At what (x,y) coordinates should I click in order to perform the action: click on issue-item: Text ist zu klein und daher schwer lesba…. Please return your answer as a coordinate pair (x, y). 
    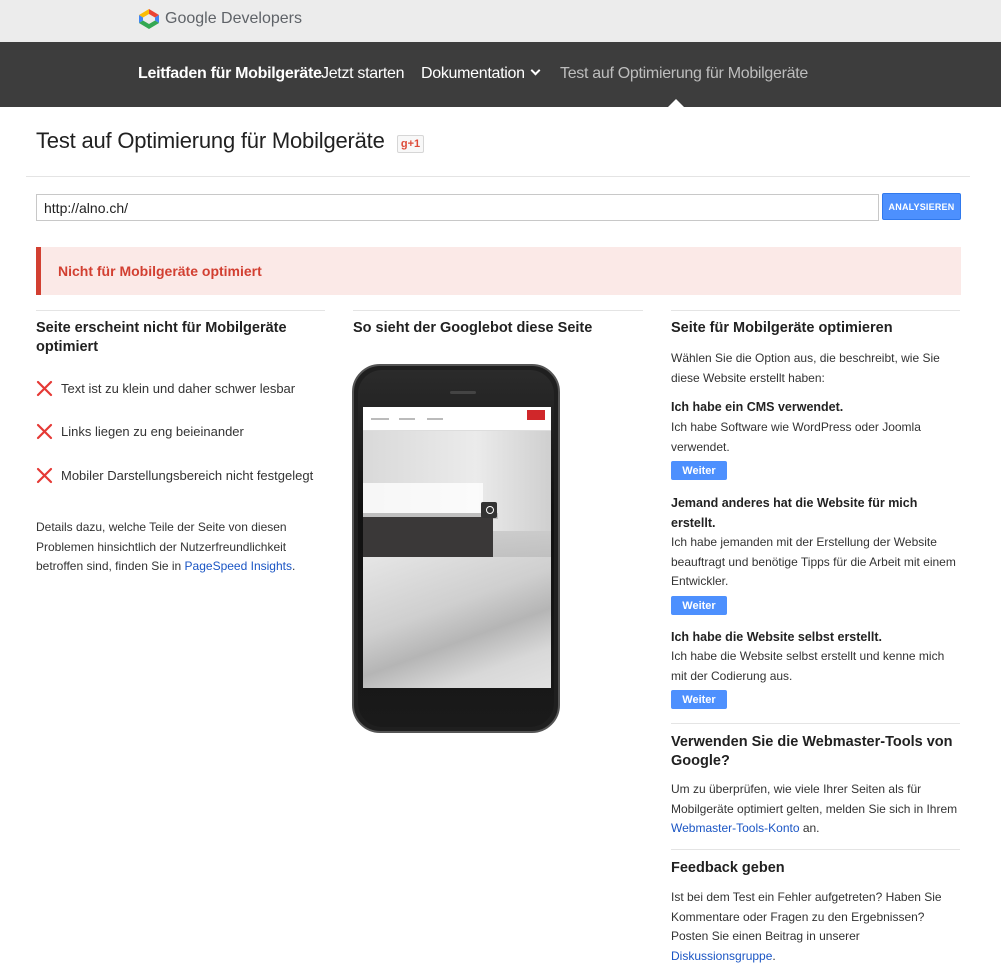
    Looking at the image, I should click on (165, 388).